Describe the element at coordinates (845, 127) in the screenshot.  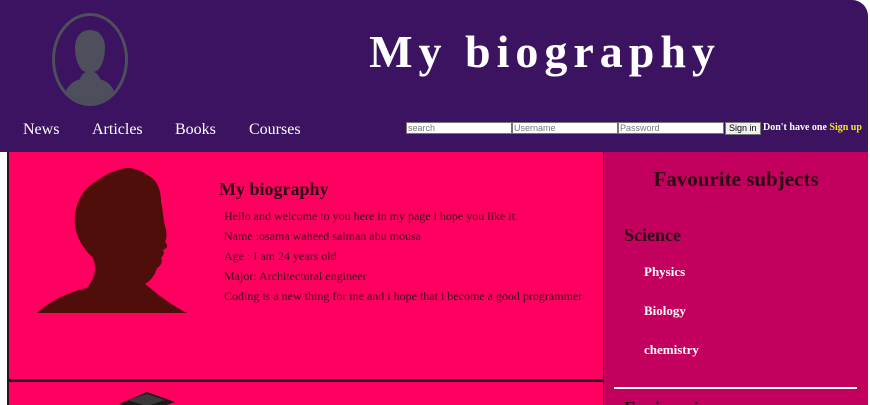
I see `sign-up-link: Sign up` at that location.